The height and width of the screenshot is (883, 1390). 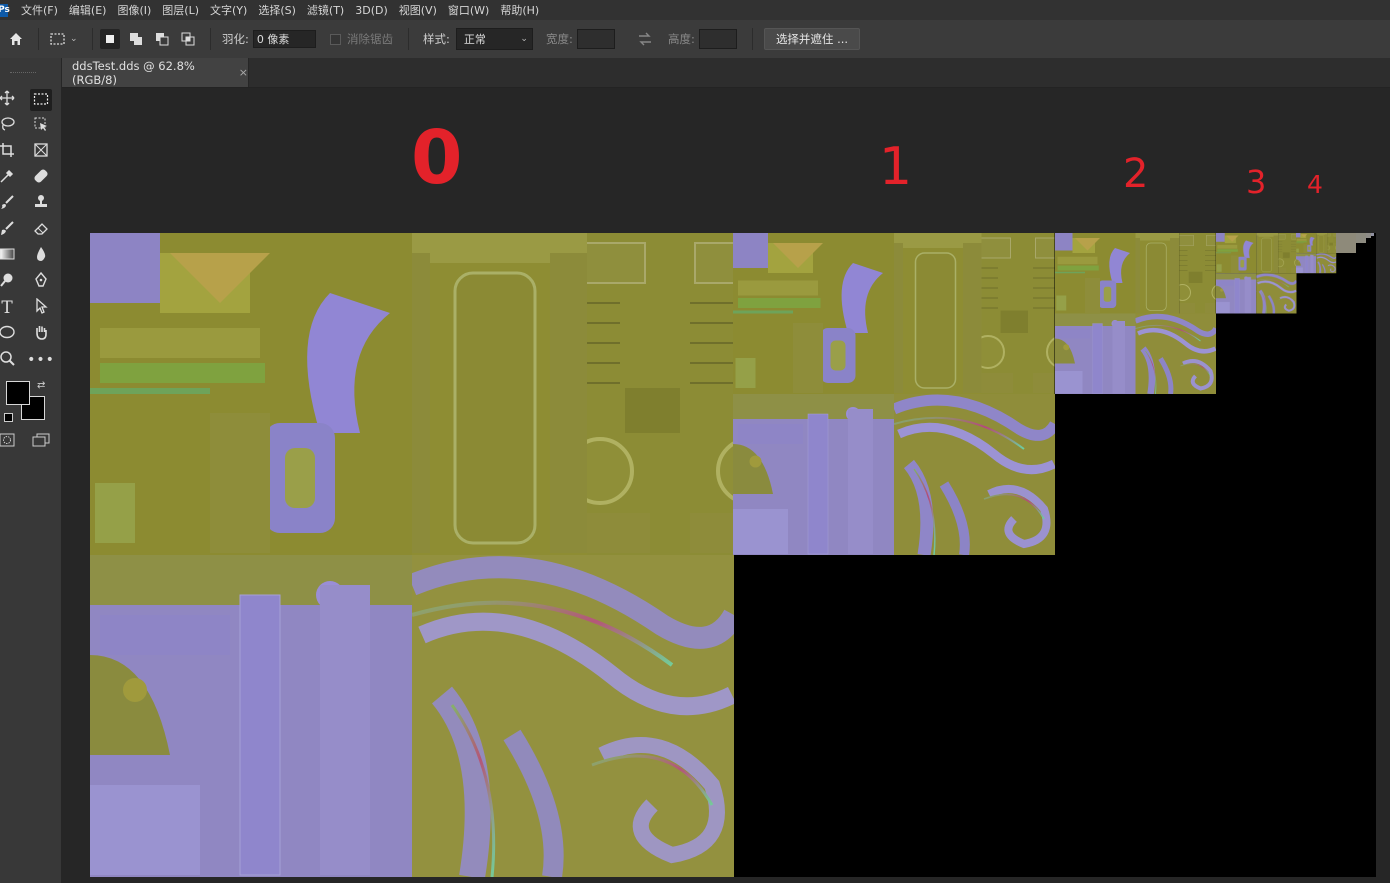 What do you see at coordinates (474, 39) in the screenshot?
I see `style-value: 正常` at bounding box center [474, 39].